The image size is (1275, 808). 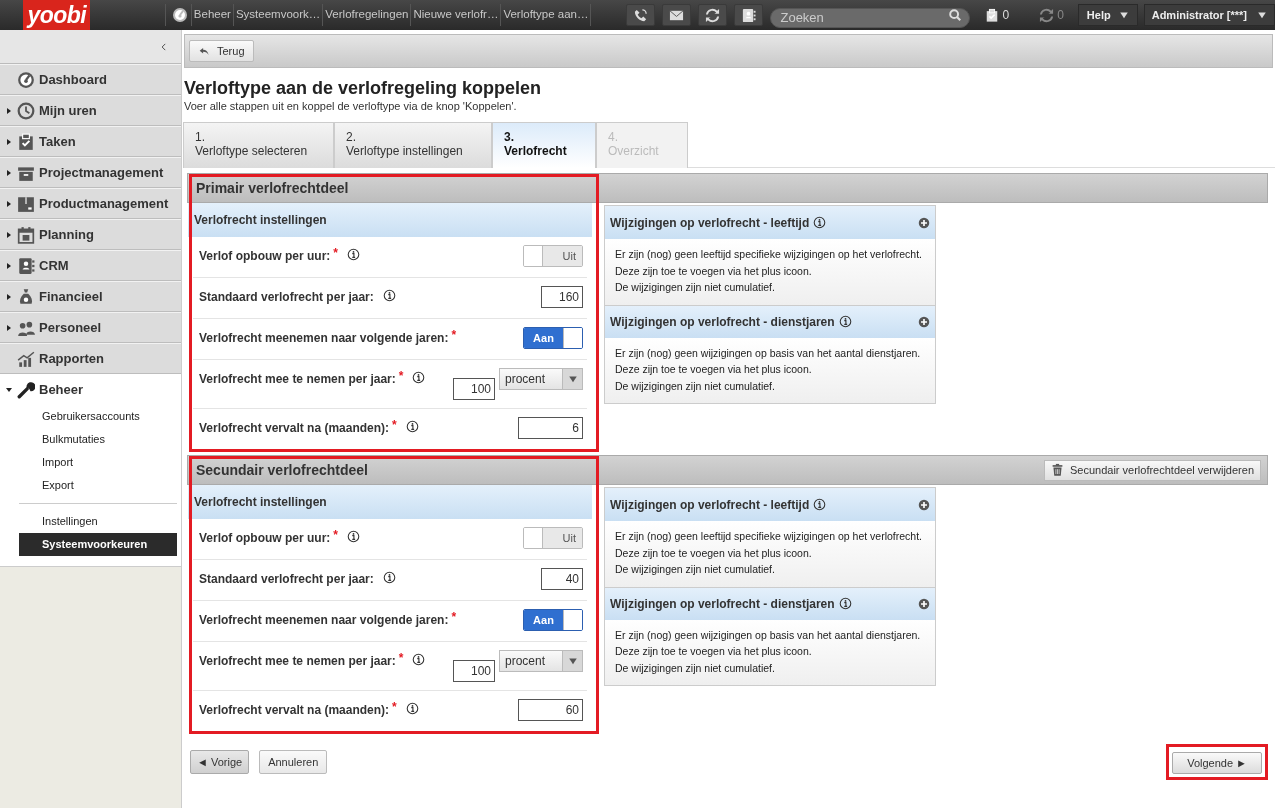 I want to click on number-field: 160, so click(x=562, y=297).